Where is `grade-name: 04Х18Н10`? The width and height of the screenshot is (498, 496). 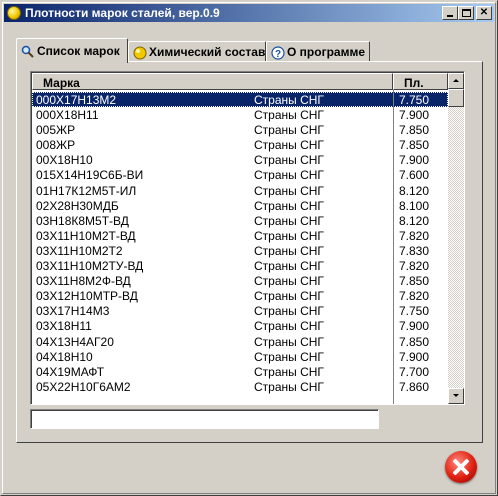
grade-name: 04Х18Н10 is located at coordinates (64, 356).